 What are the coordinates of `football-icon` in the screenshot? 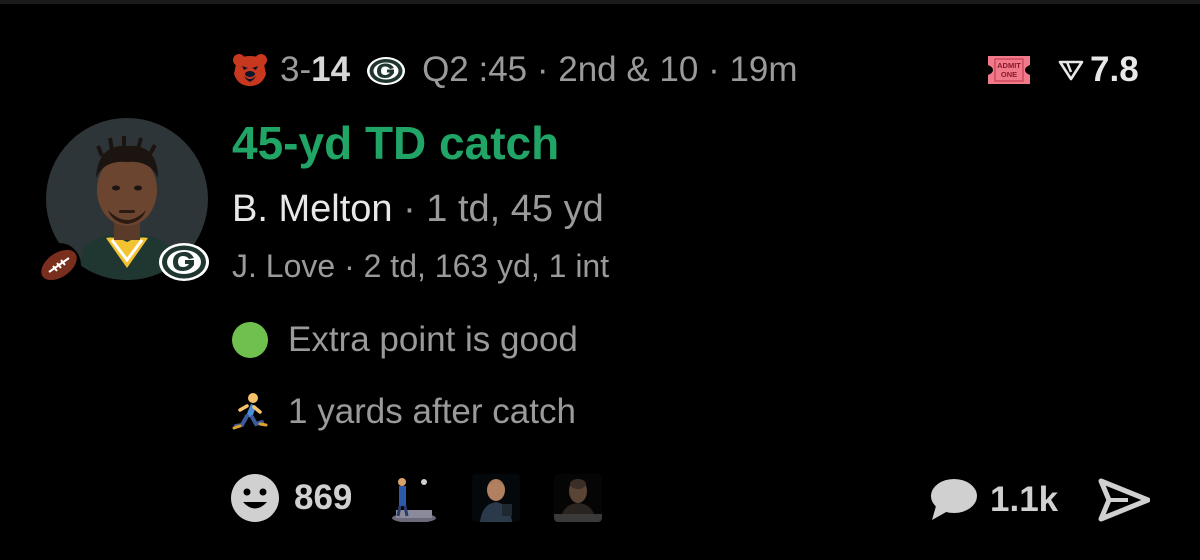 It's located at (59, 265).